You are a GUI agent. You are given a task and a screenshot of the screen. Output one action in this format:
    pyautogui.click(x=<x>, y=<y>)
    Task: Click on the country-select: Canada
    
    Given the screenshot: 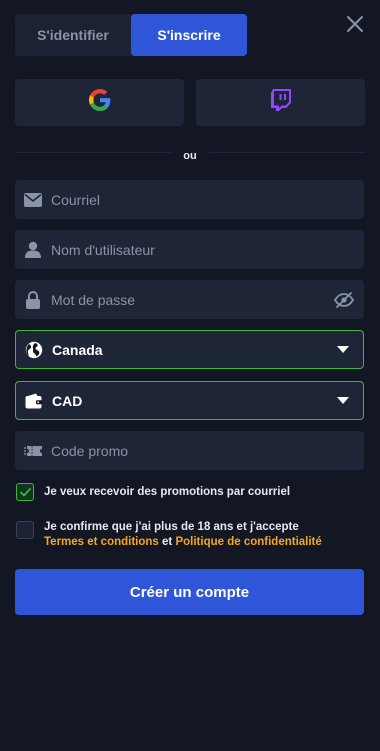 What is the action you would take?
    pyautogui.click(x=189, y=349)
    